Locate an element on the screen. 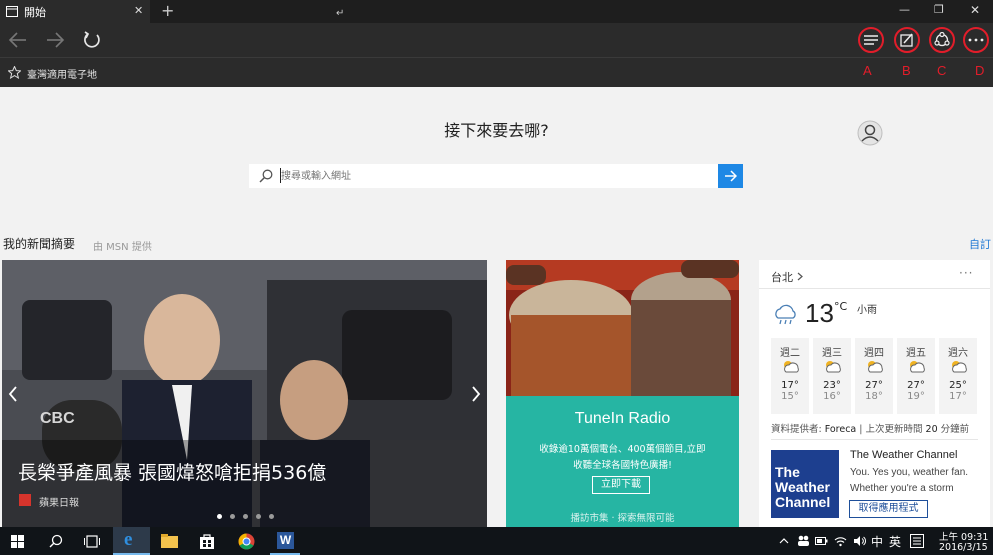 This screenshot has width=993, height=555. credit-suffix: | 上次更新時間 is located at coordinates (891, 429).